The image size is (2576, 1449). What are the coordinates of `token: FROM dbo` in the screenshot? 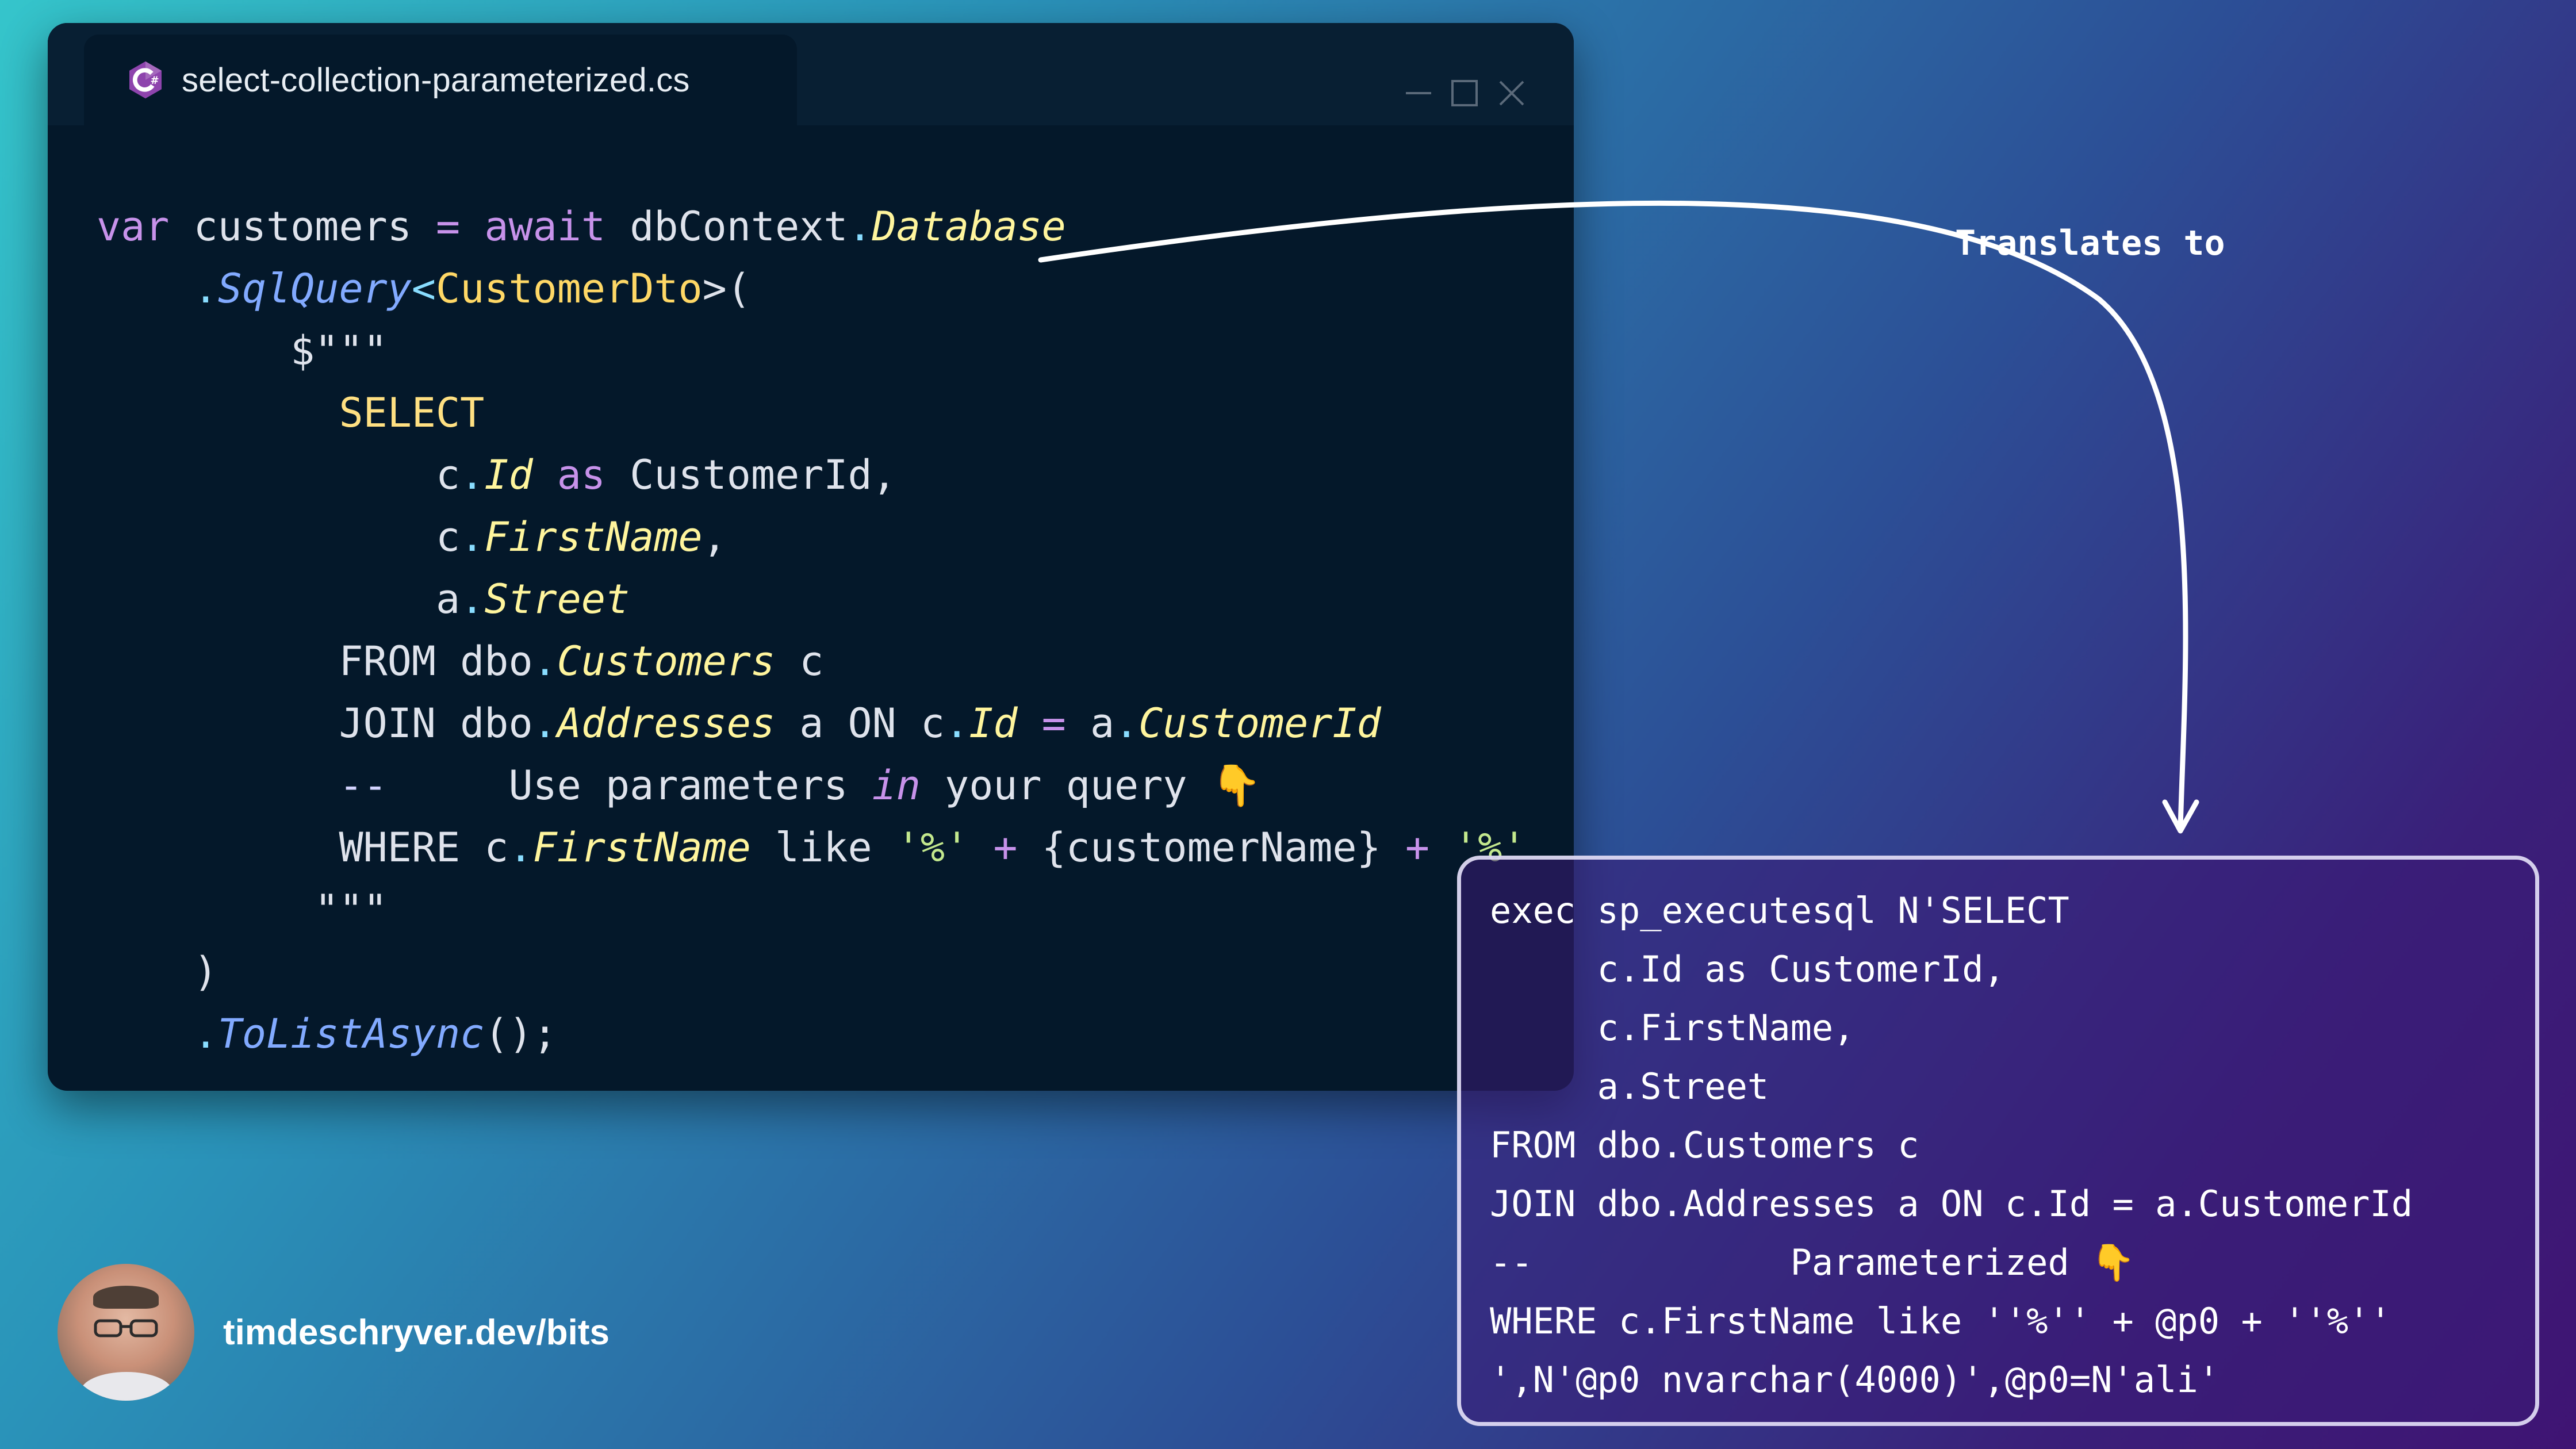 It's located at (436, 661).